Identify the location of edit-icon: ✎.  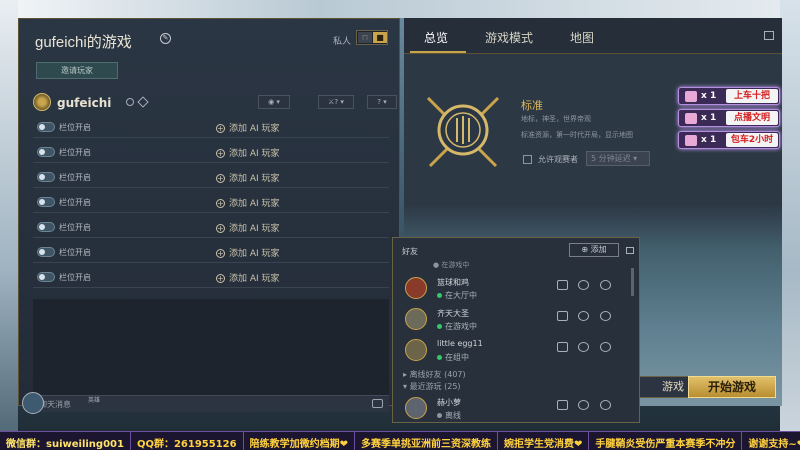
(165, 38).